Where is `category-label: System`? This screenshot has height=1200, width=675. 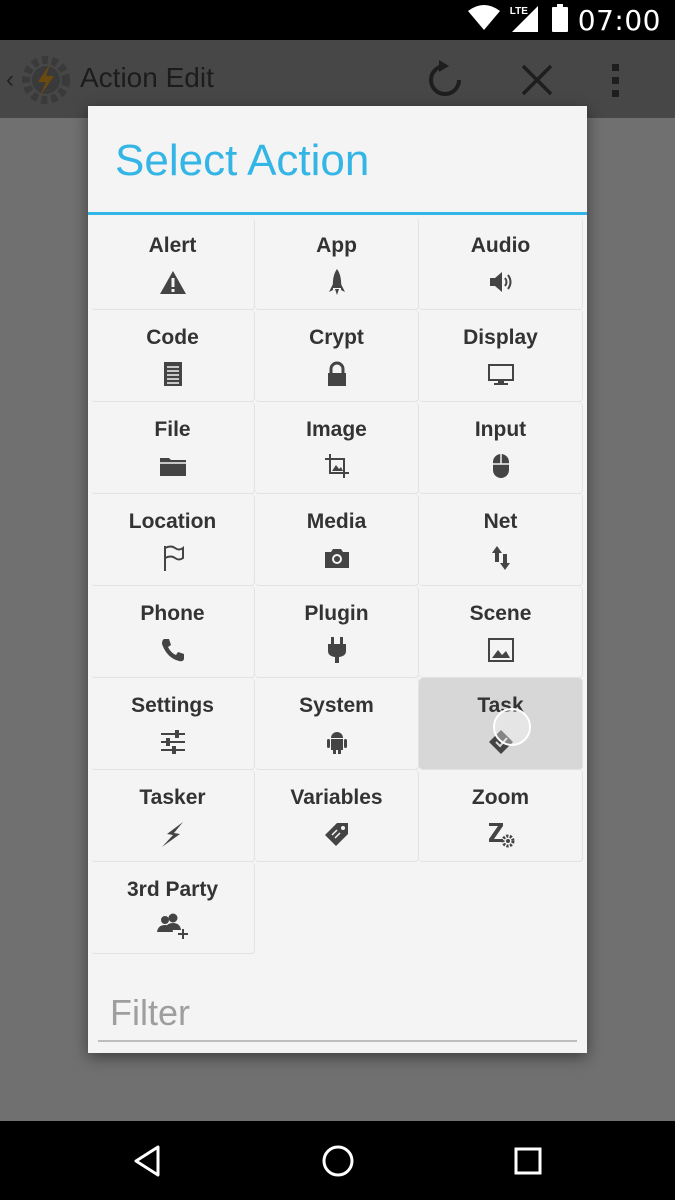 category-label: System is located at coordinates (336, 705).